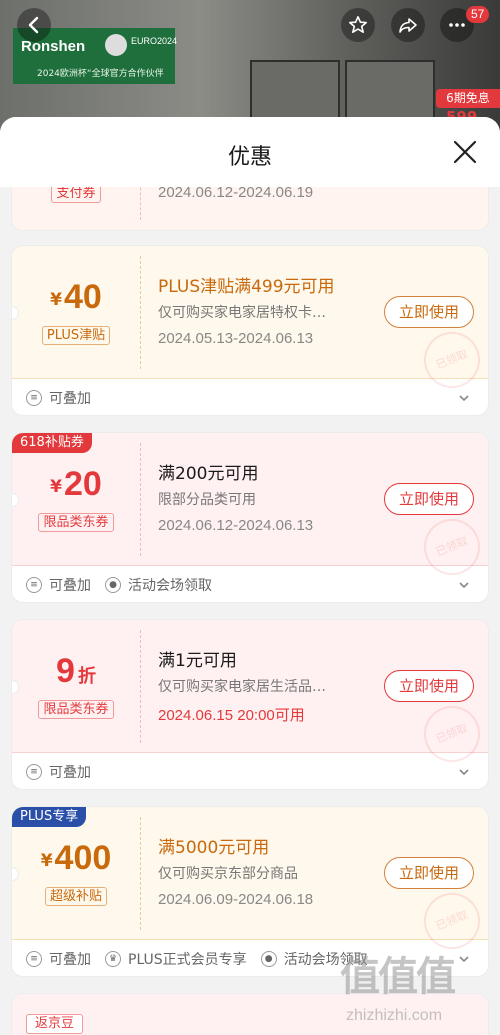 The height and width of the screenshot is (1035, 500). Describe the element at coordinates (76, 671) in the screenshot. I see `coupon-amount: 9折` at that location.